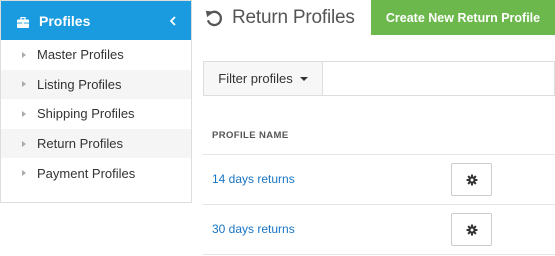  I want to click on sidebar-item-payment-profiles: Payment Profiles, so click(96, 173).